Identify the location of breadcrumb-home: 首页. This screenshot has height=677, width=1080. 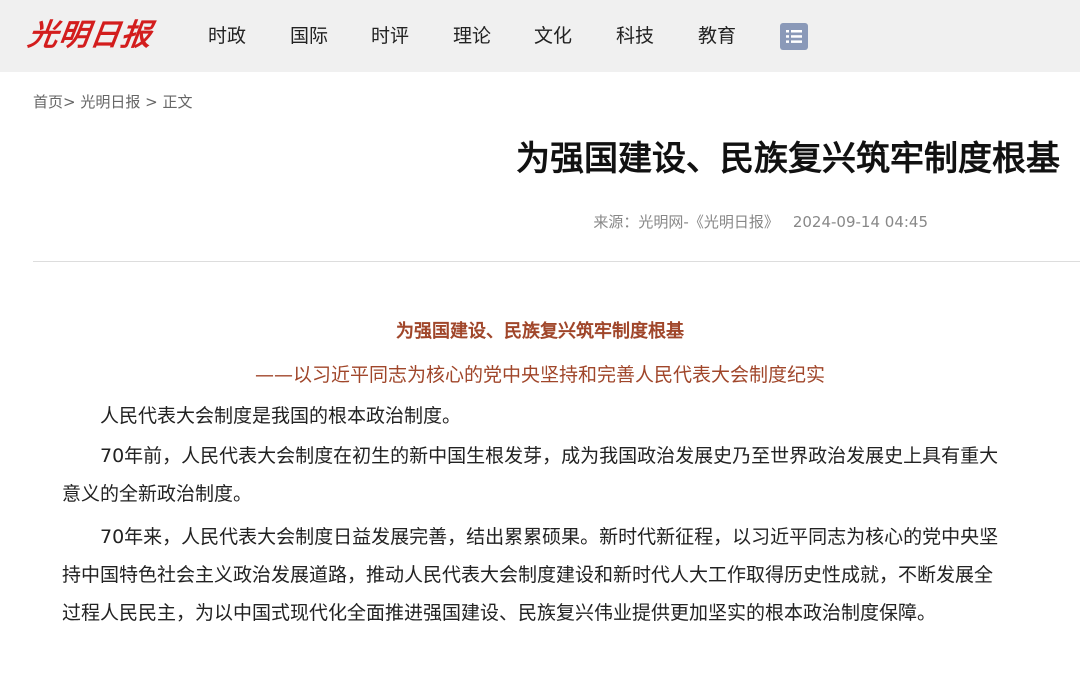
(48, 102).